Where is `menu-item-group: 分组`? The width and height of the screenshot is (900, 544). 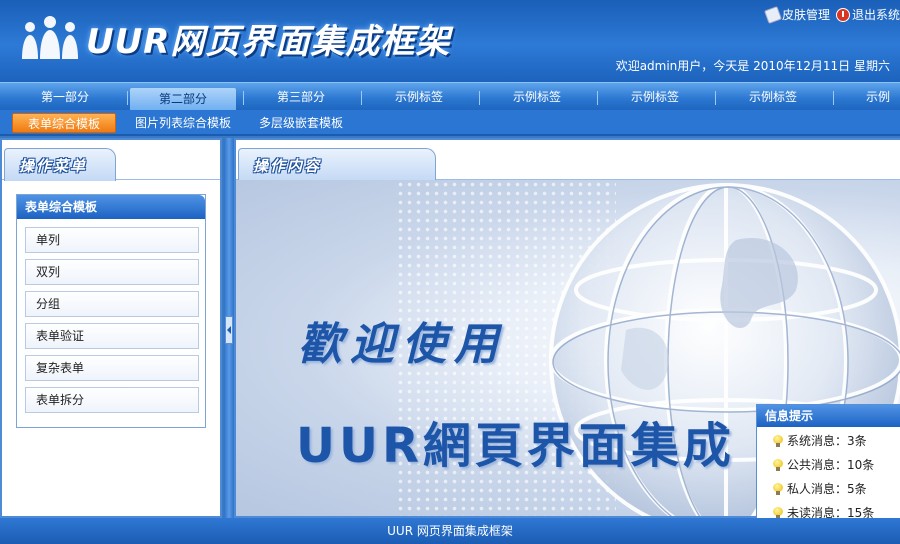 menu-item-group: 分组 is located at coordinates (112, 304).